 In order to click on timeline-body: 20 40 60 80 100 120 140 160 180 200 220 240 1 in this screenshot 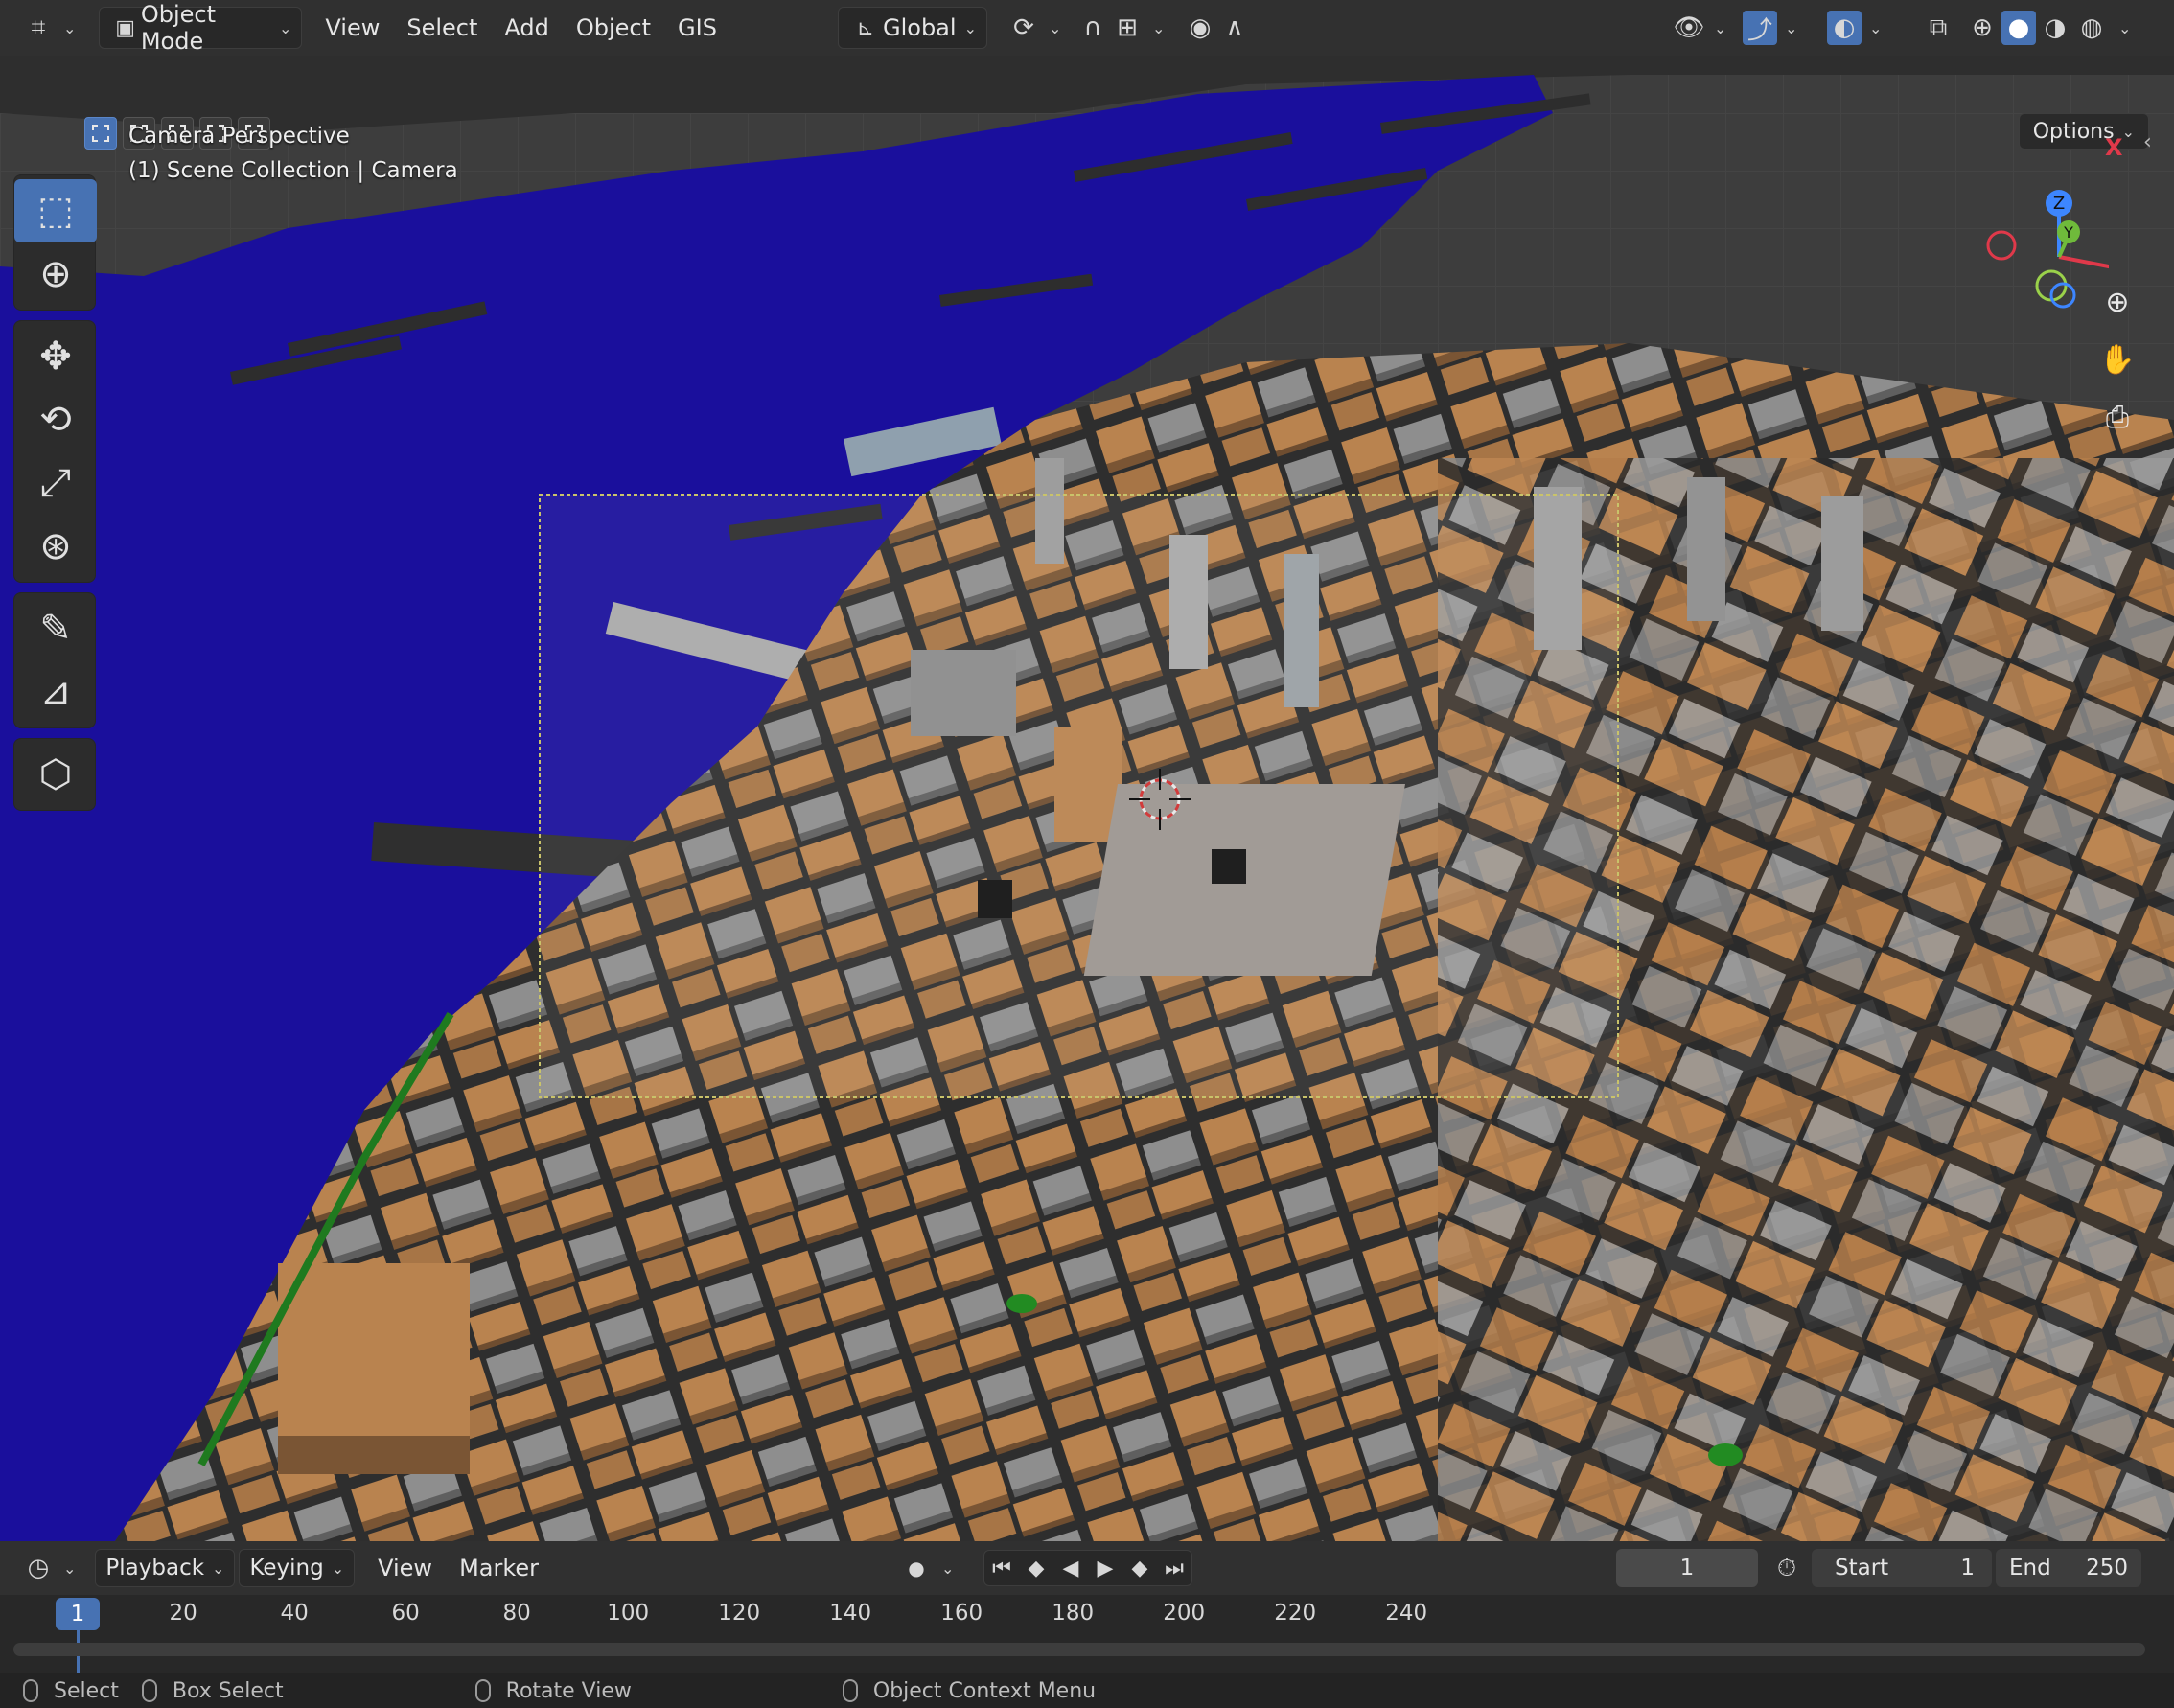, I will do `click(1087, 1634)`.